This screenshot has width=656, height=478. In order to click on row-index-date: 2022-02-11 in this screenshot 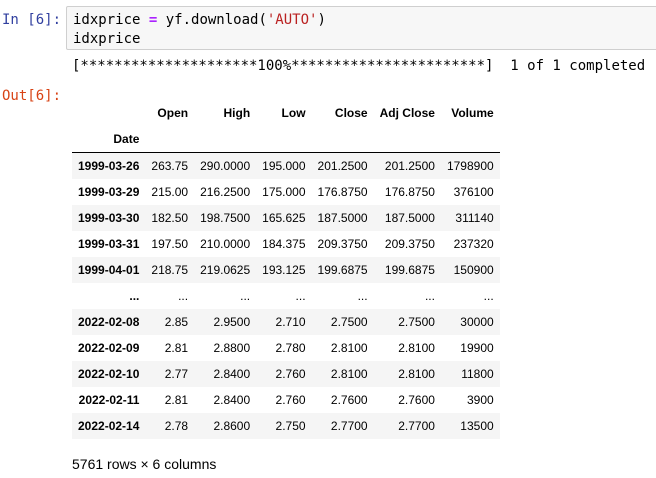, I will do `click(109, 400)`.